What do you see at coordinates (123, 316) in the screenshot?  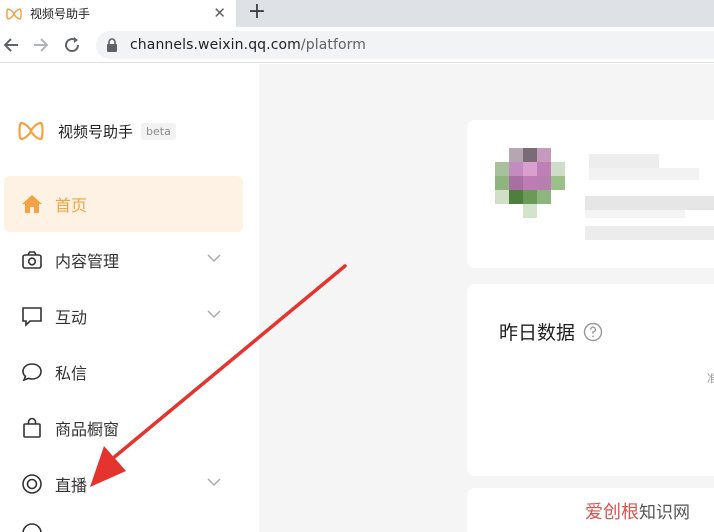 I see `sidebar-item-interaction: 互动` at bounding box center [123, 316].